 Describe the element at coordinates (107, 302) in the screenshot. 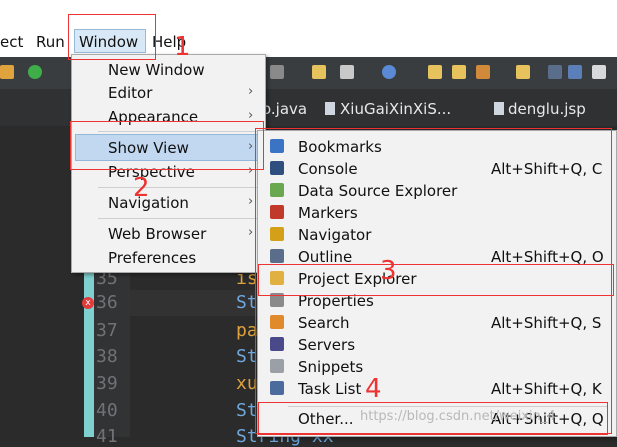

I see `line-number: 36` at that location.